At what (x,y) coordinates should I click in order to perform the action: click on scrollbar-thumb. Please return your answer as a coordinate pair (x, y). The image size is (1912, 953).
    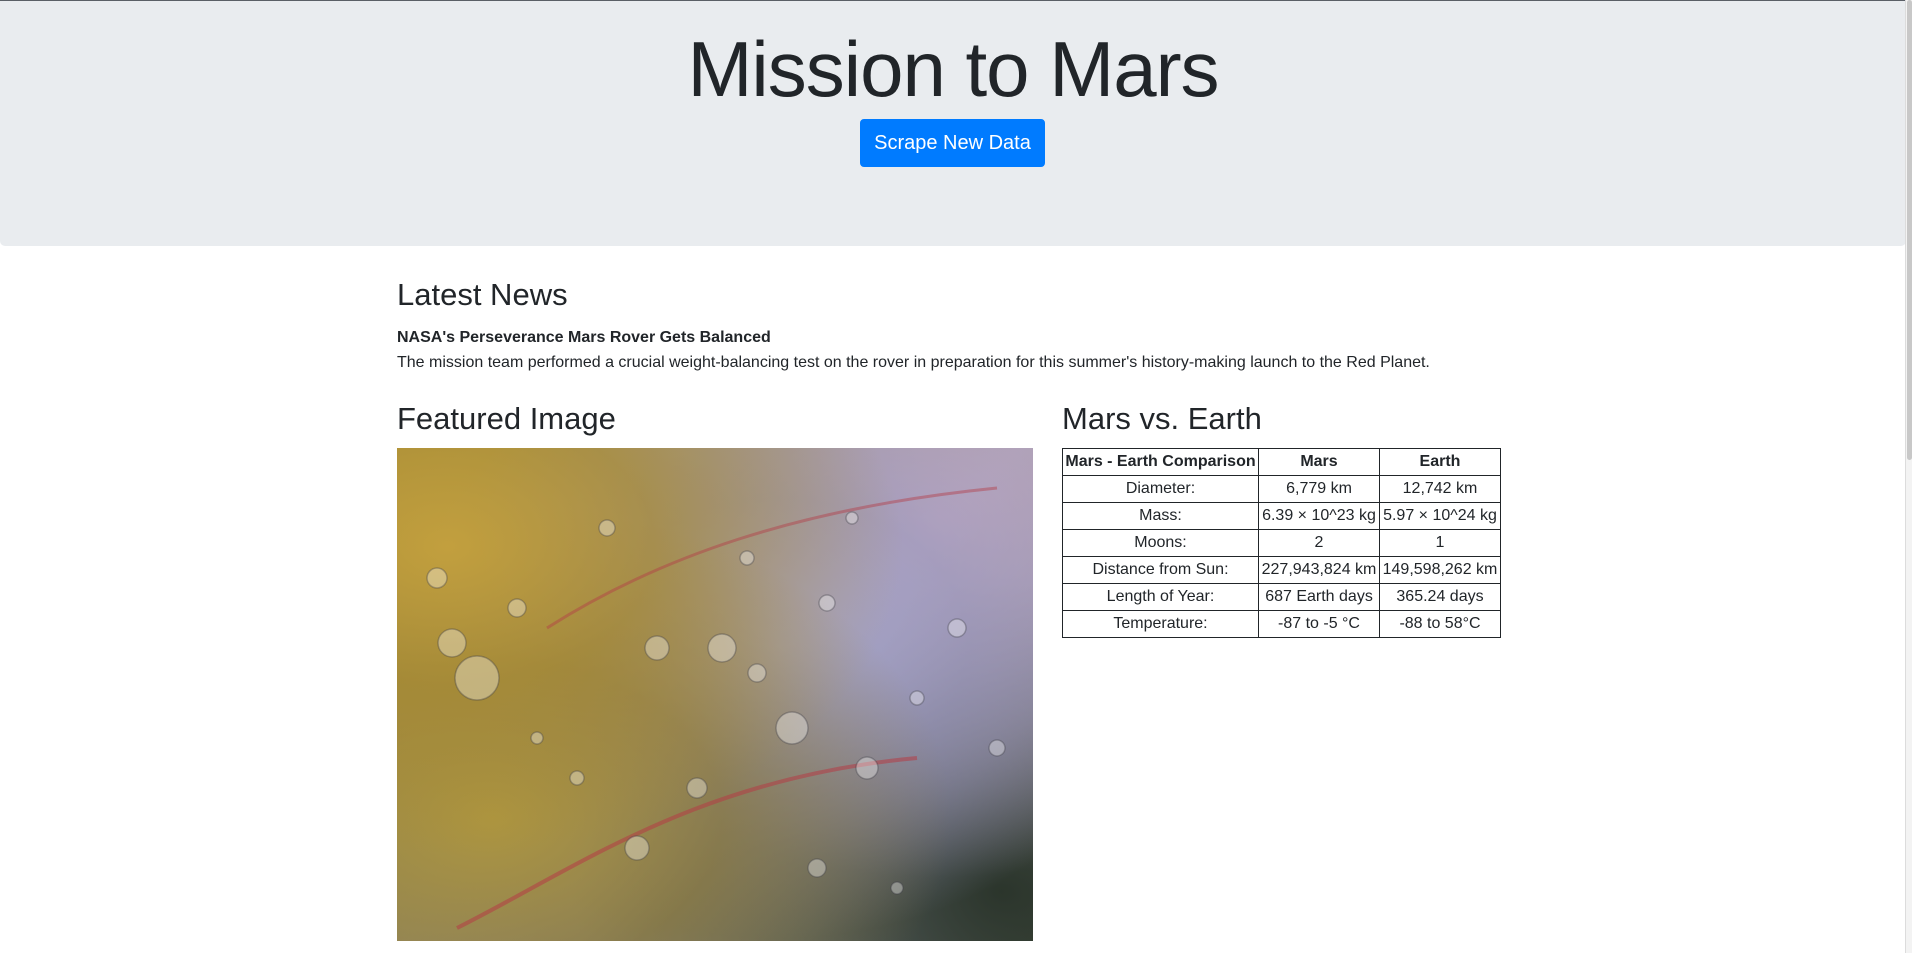
    Looking at the image, I should click on (1909, 230).